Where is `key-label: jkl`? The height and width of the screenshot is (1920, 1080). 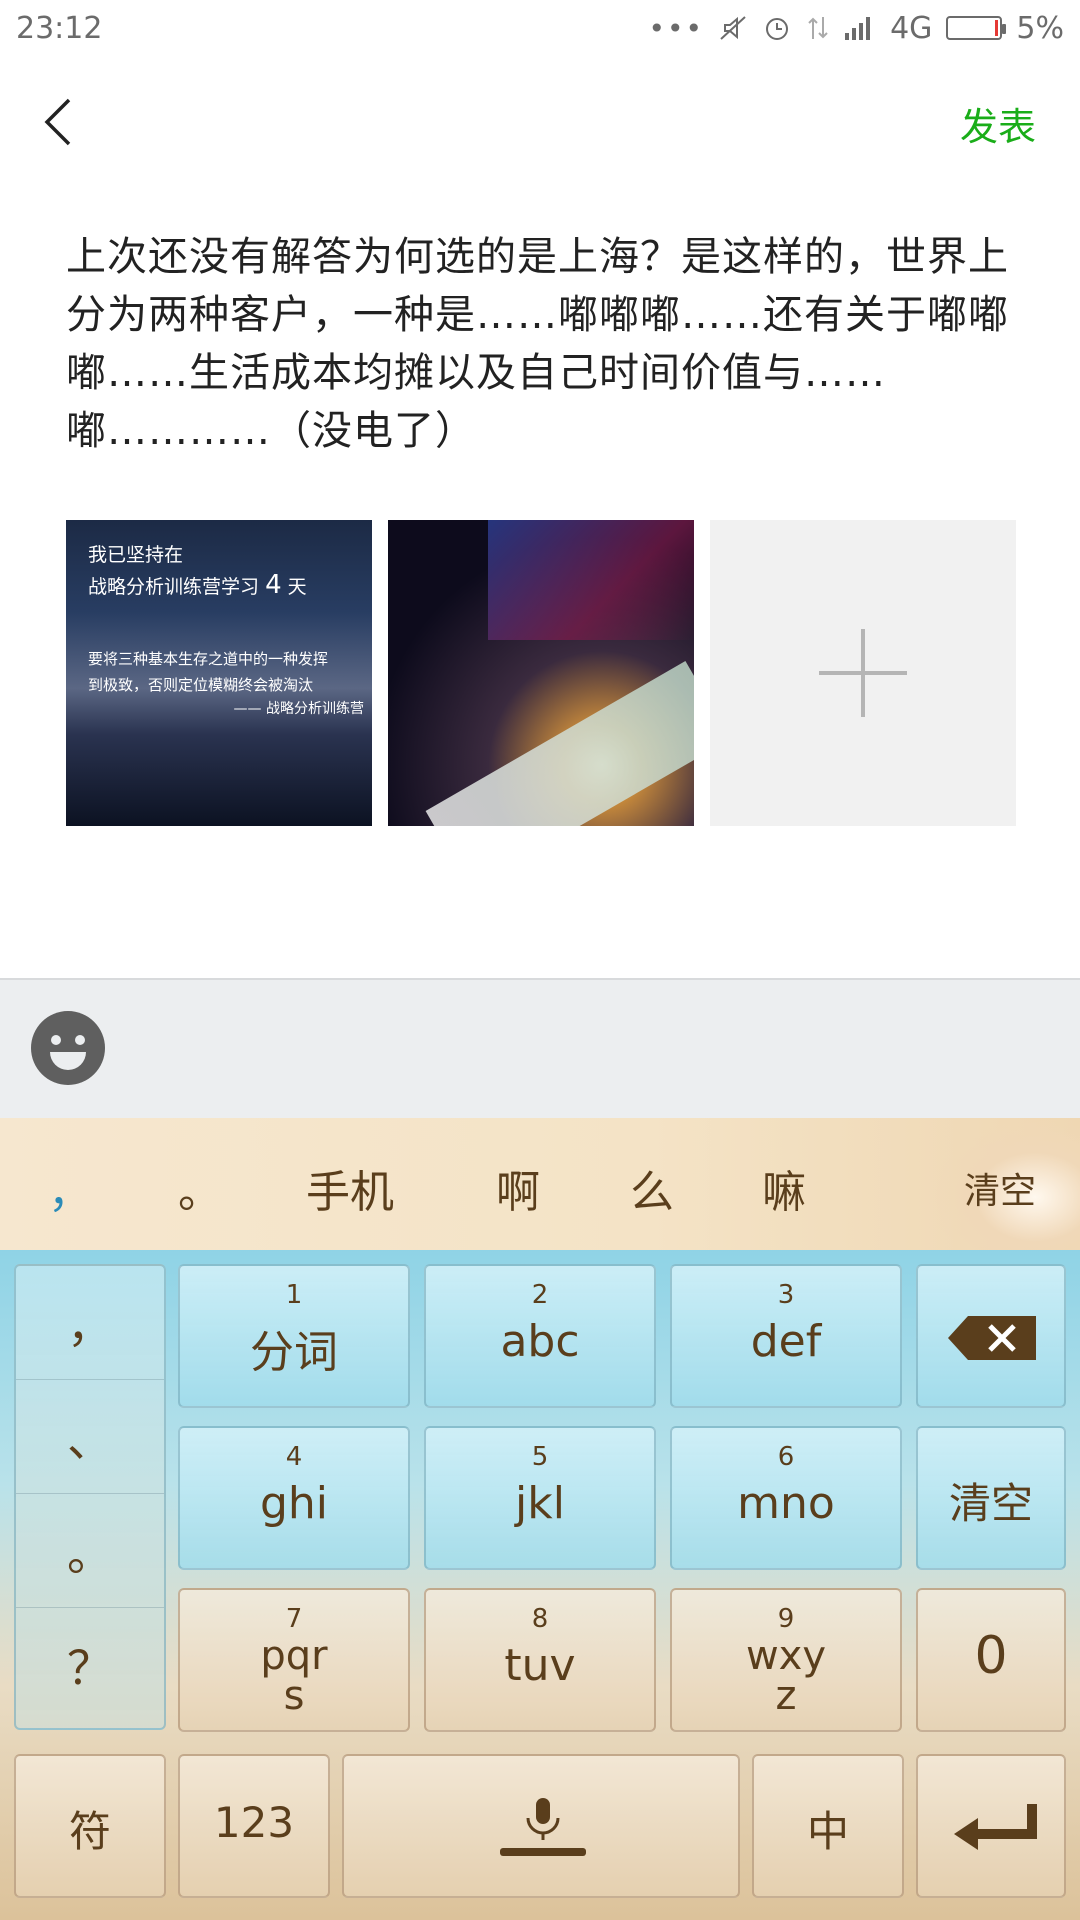
key-label: jkl is located at coordinates (540, 1503).